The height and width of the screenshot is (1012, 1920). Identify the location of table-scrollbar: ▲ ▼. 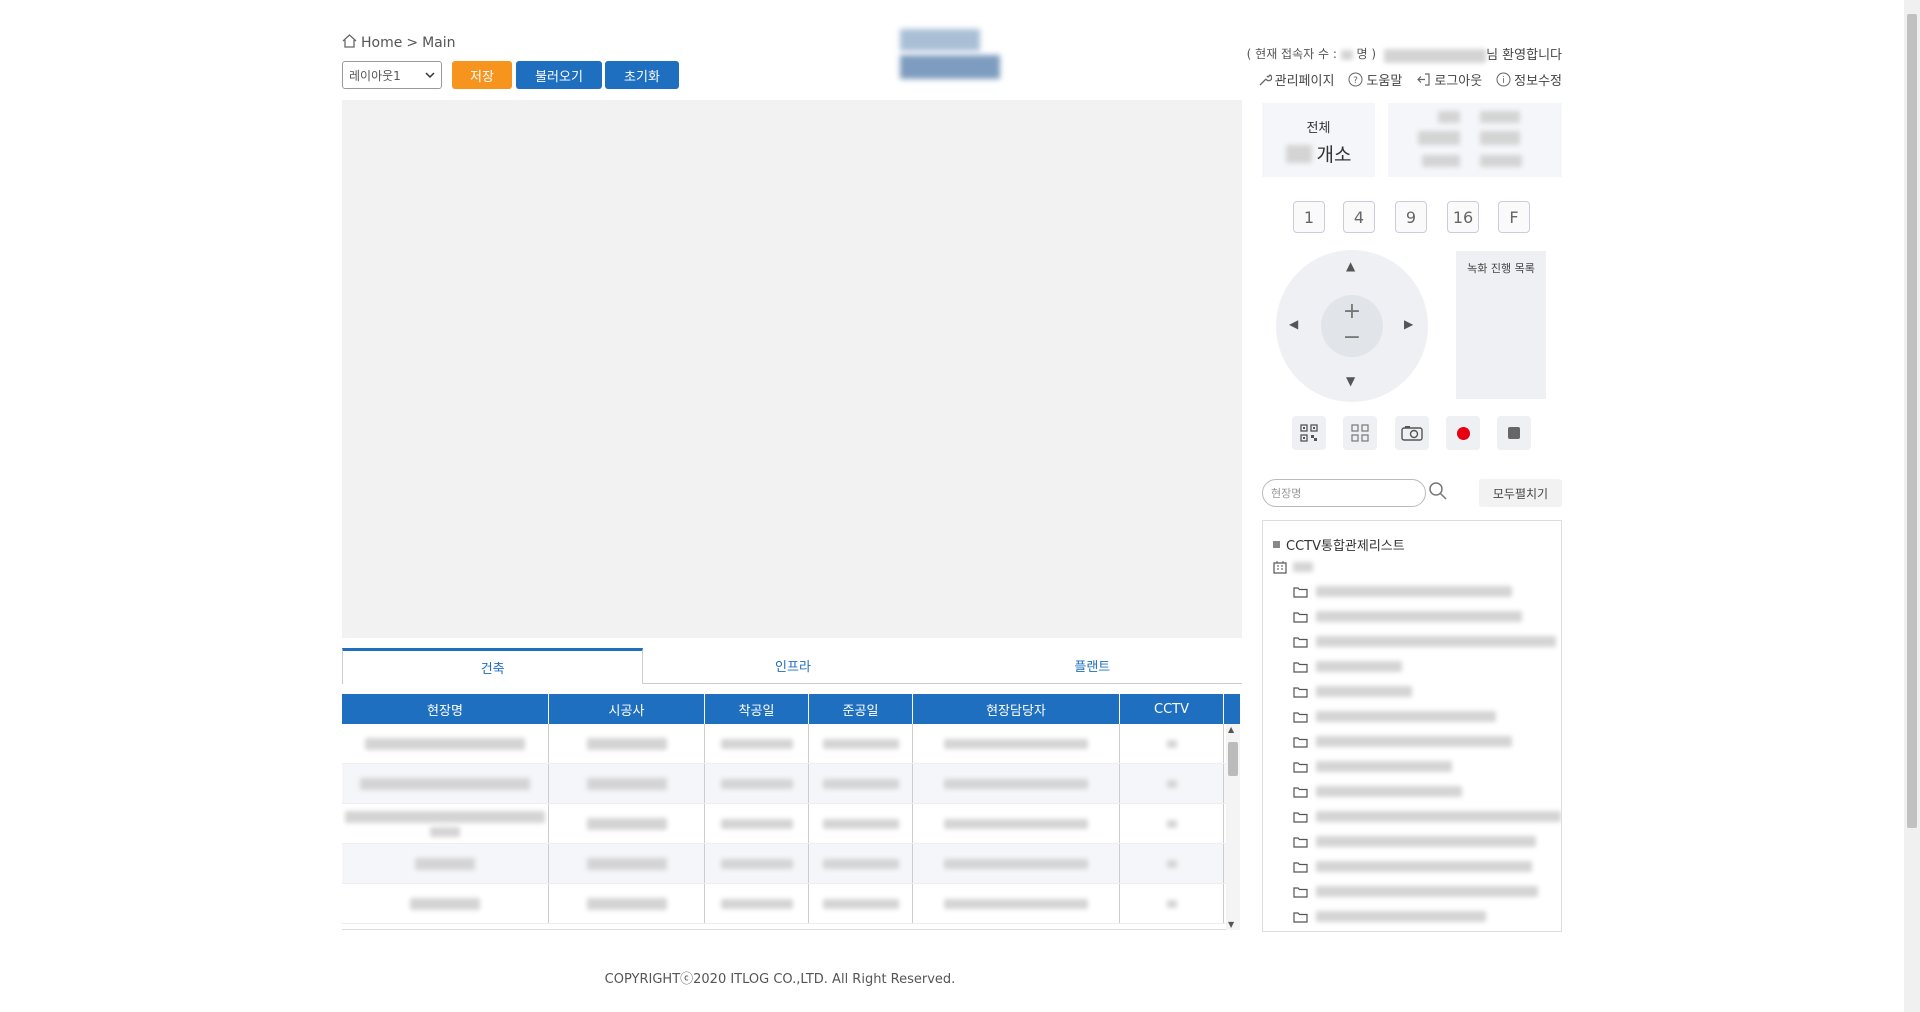
(1233, 827).